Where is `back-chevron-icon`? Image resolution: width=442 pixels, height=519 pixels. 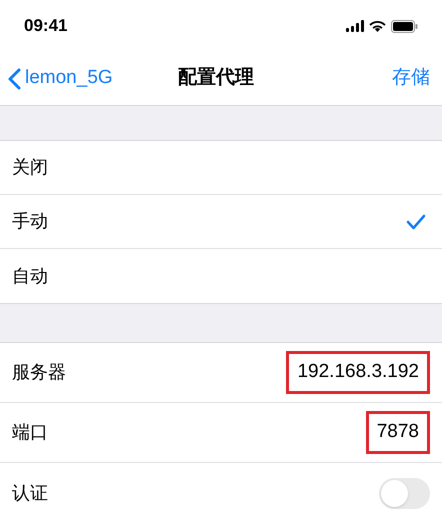
back-chevron-icon is located at coordinates (14, 79).